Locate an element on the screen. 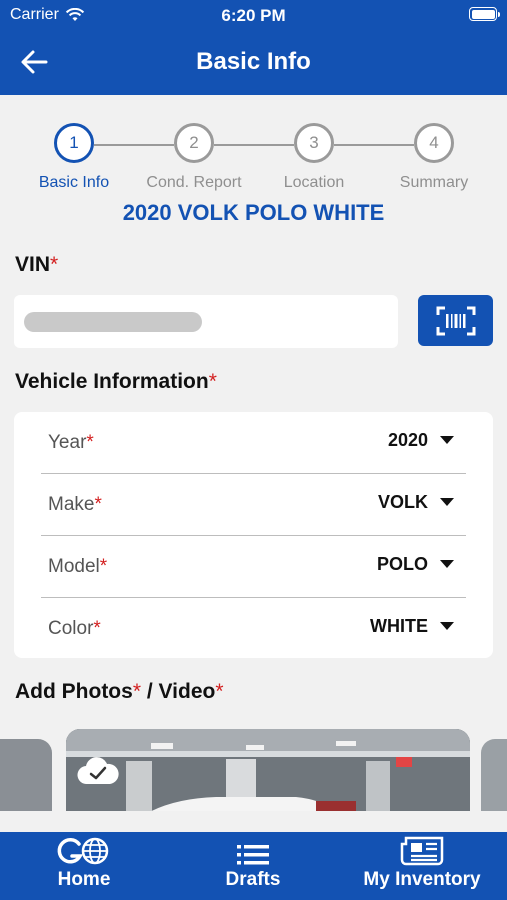 The width and height of the screenshot is (507, 900). page-title: Basic Info is located at coordinates (253, 61).